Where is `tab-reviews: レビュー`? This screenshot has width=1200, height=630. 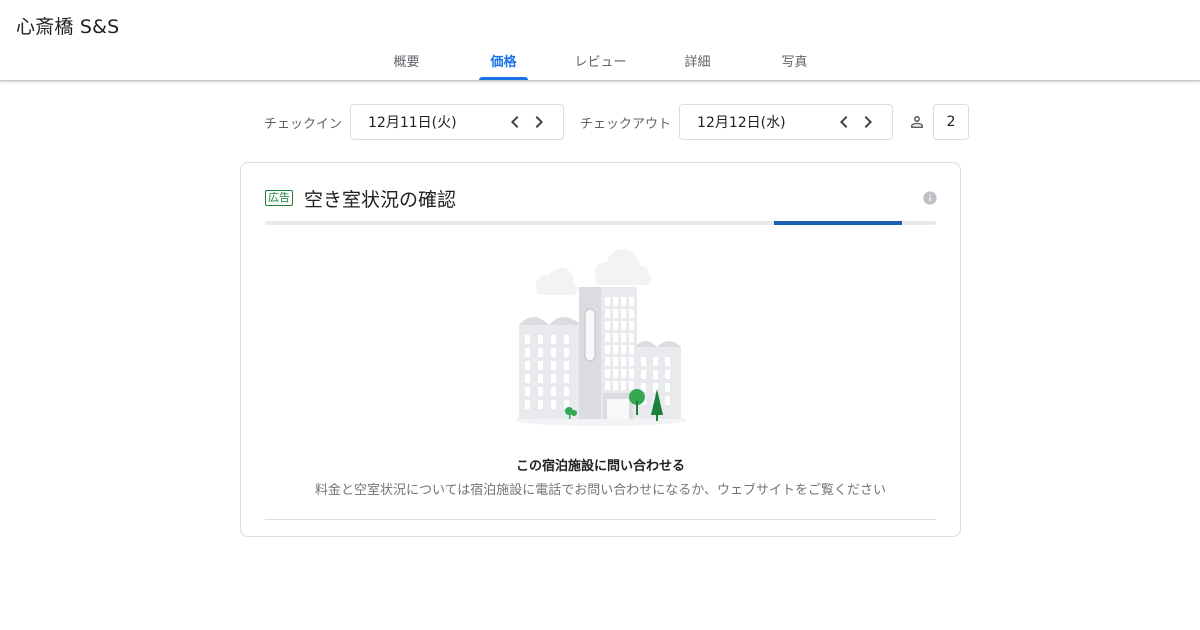
tab-reviews: レビュー is located at coordinates (600, 63).